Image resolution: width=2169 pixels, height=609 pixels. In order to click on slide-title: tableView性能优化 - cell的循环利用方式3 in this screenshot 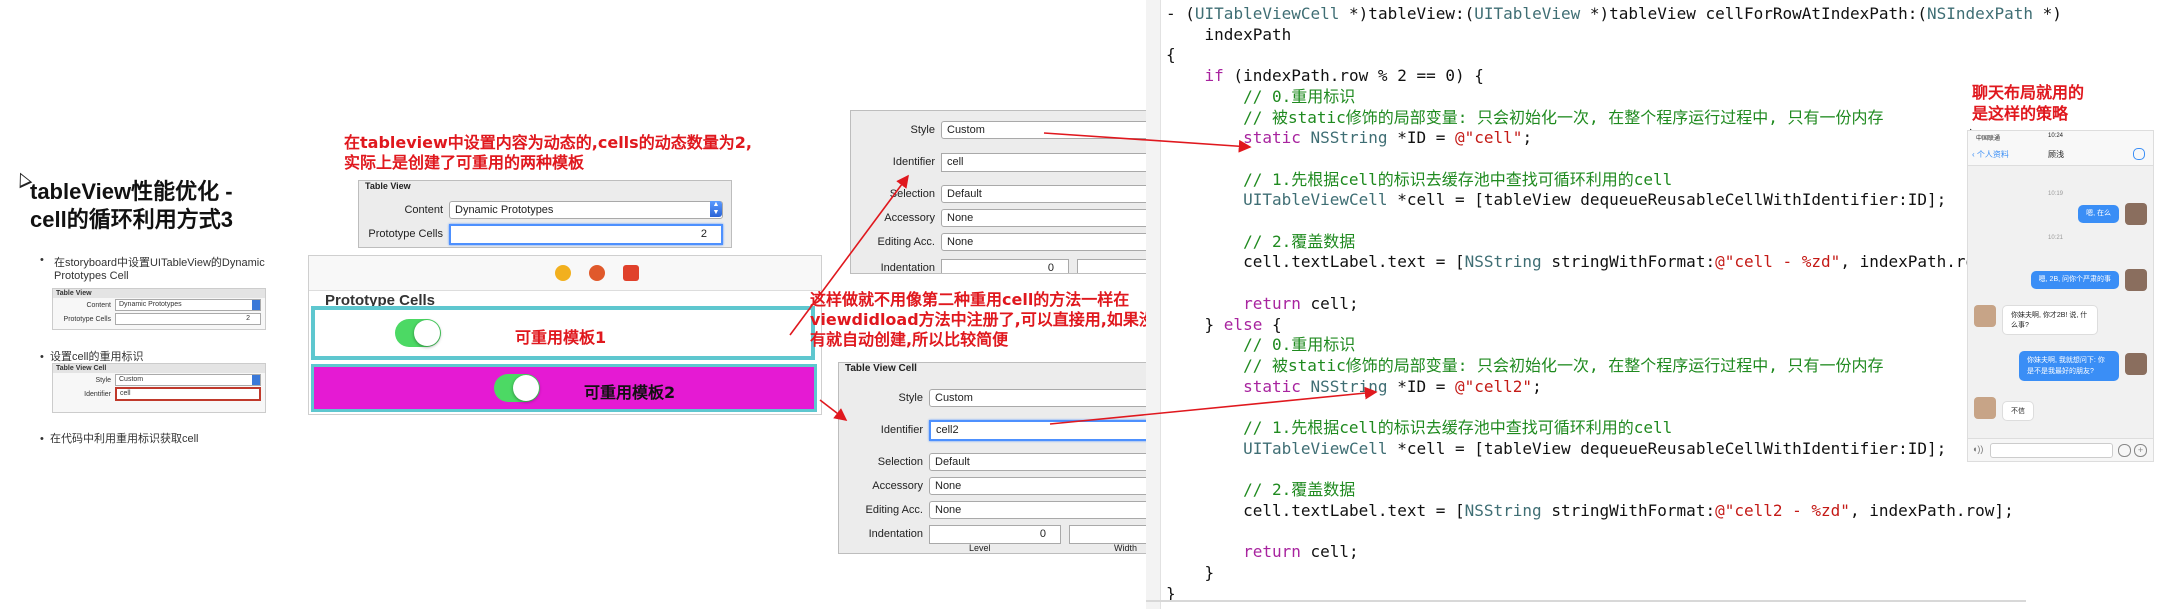, I will do `click(131, 205)`.